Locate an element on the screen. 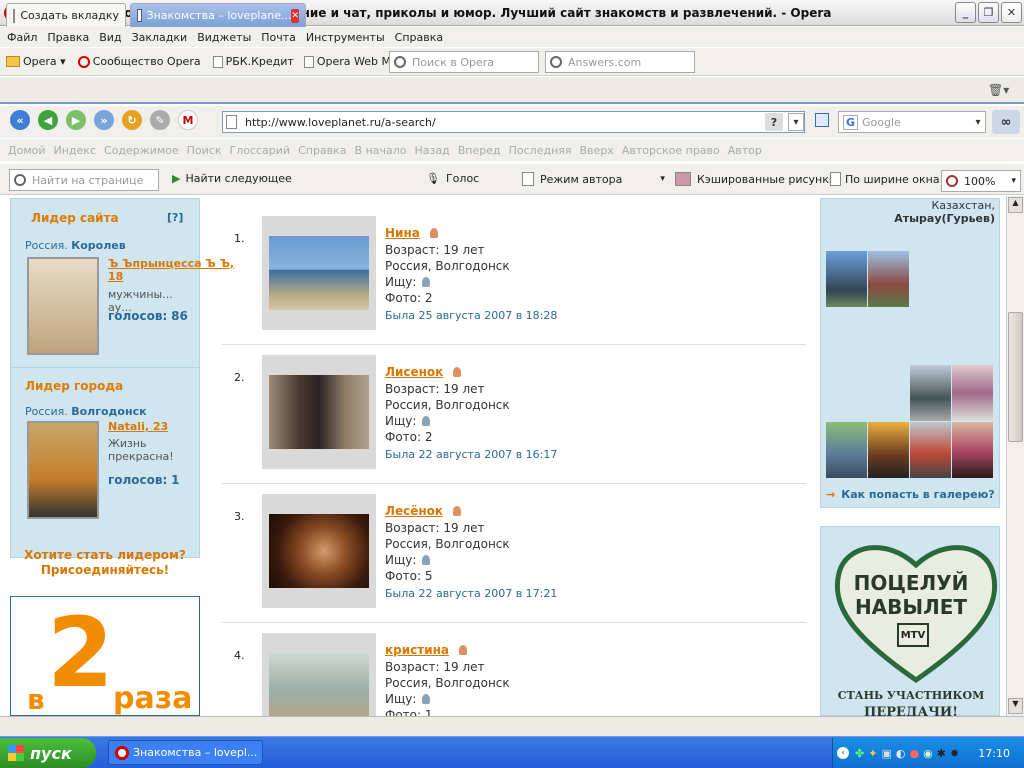 The image size is (1024, 768). link-home: Домой is located at coordinates (27, 150).